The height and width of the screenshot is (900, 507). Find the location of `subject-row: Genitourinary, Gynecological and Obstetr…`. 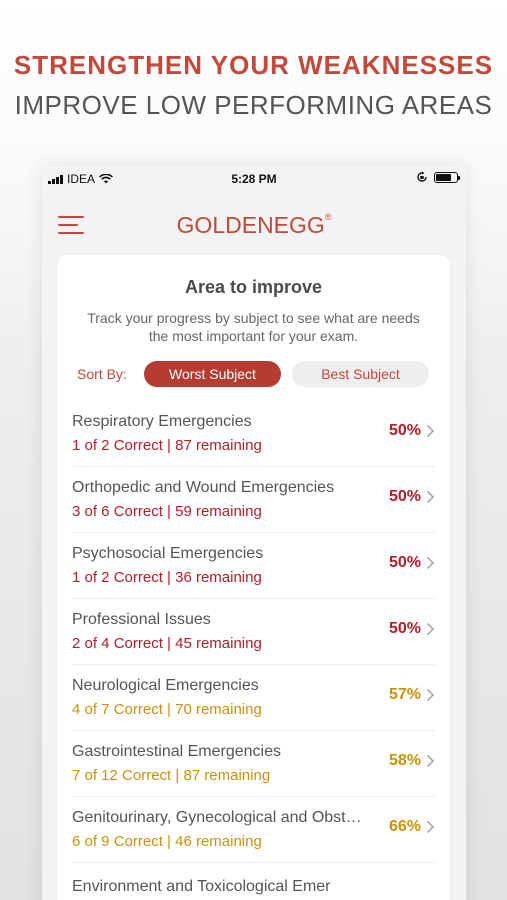

subject-row: Genitourinary, Gynecological and Obstetr… is located at coordinates (253, 830).